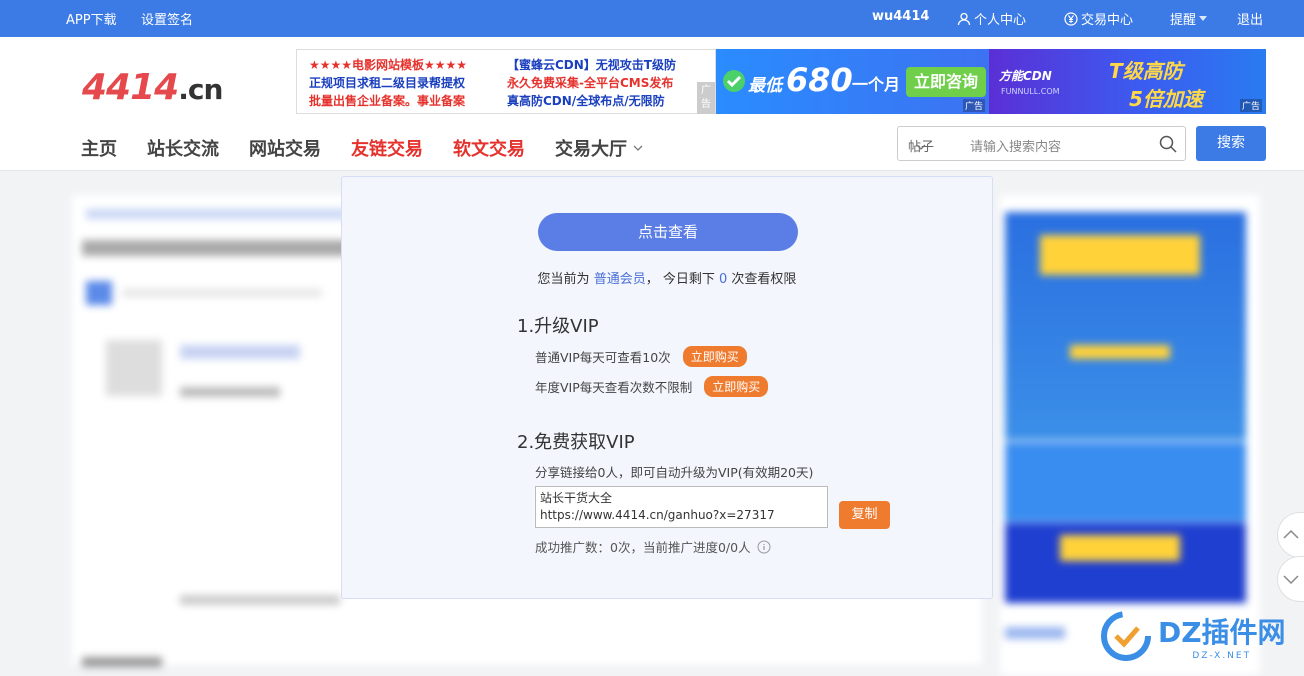 The width and height of the screenshot is (1304, 676). What do you see at coordinates (864, 515) in the screenshot?
I see `copy-button: 复制` at bounding box center [864, 515].